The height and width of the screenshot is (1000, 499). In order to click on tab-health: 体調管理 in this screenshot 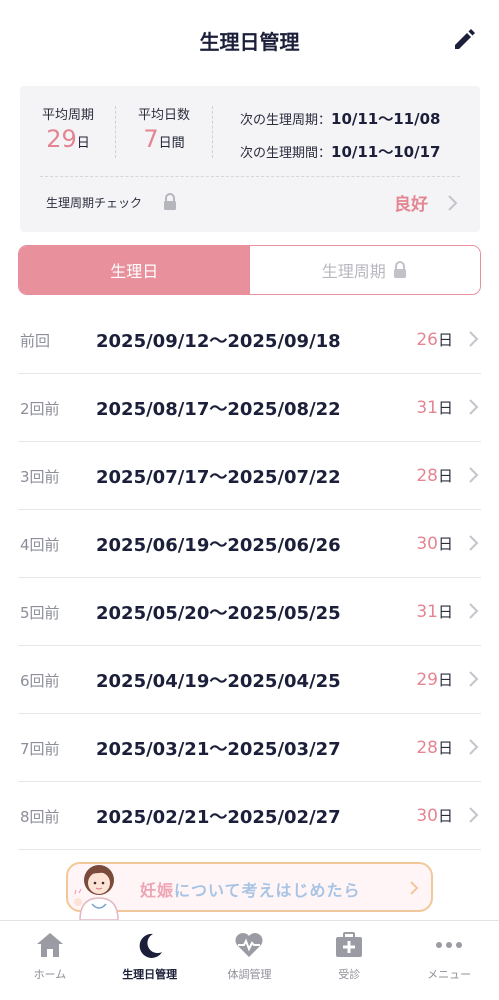, I will do `click(250, 960)`.